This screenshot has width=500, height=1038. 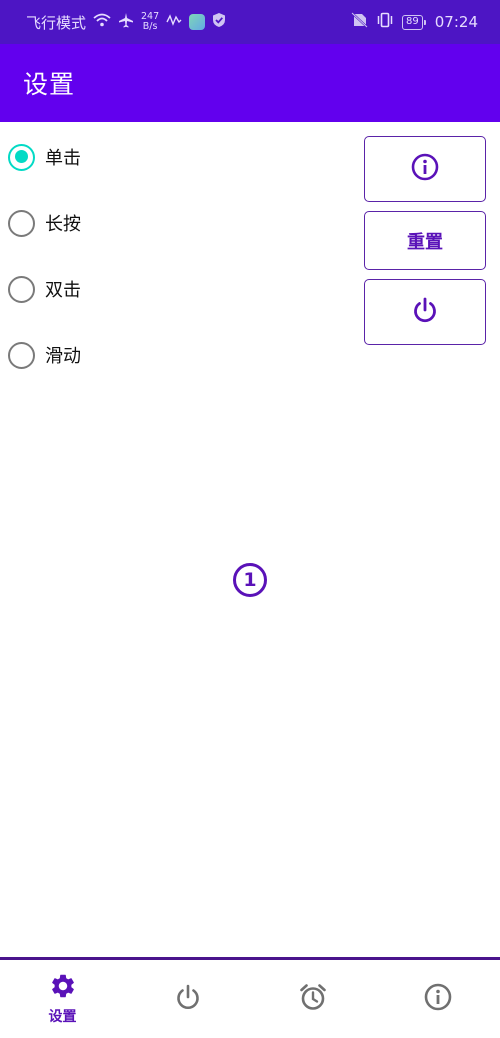 I want to click on gear-icon, so click(x=63, y=988).